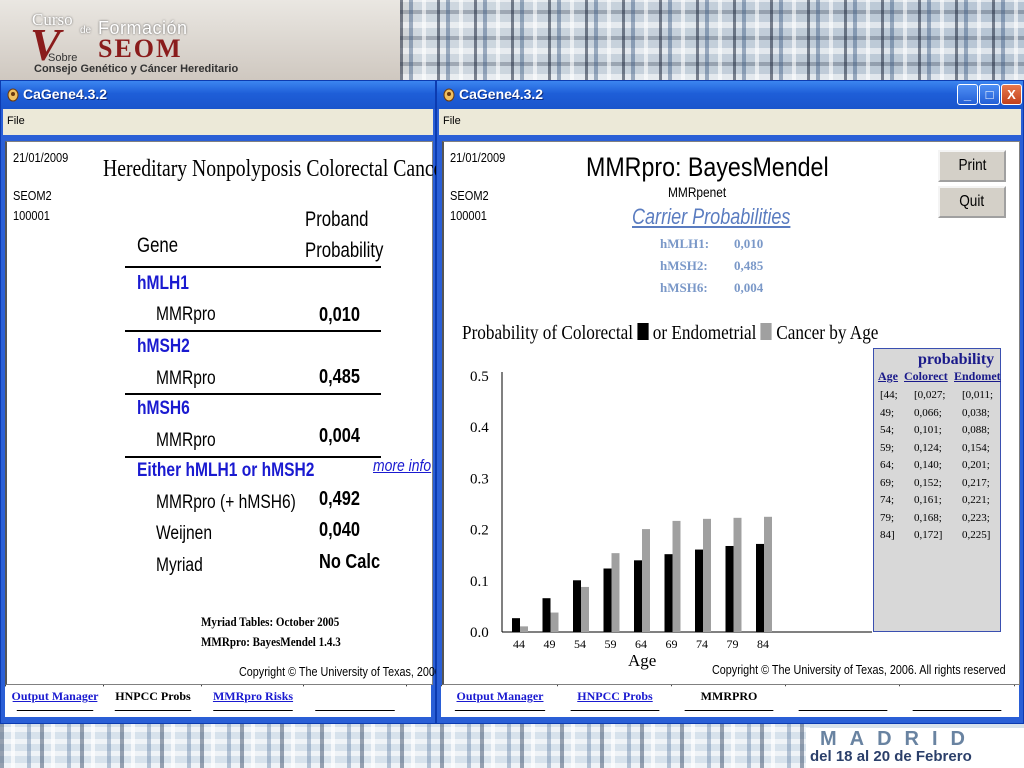 The width and height of the screenshot is (1024, 768). I want to click on x-tick-label: 44, so click(519, 644).